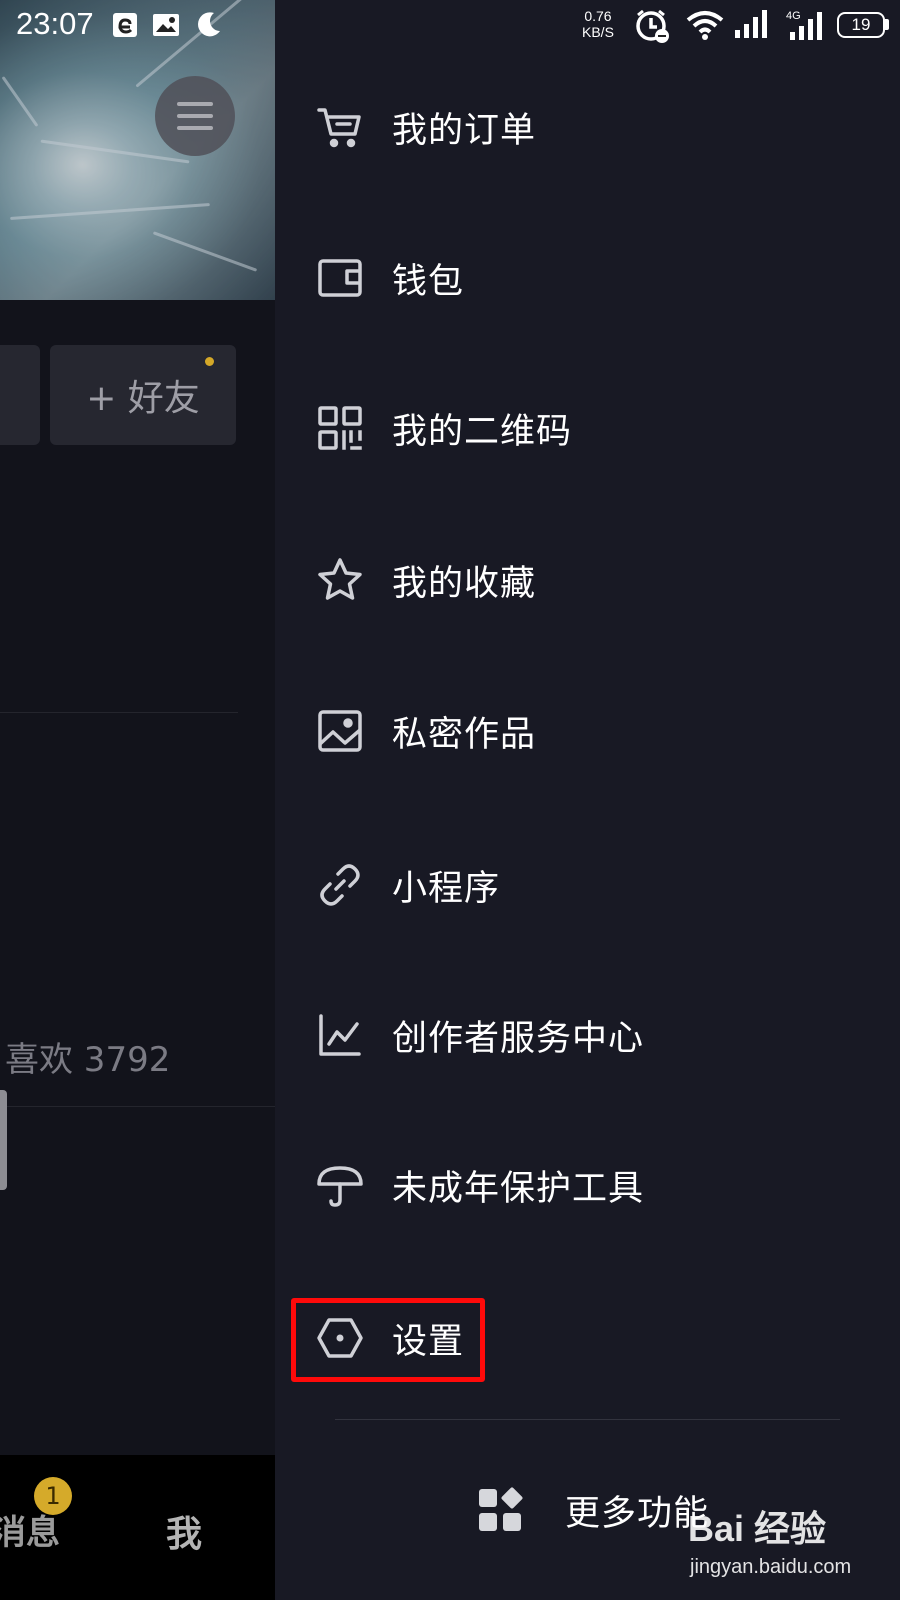  I want to click on menu-item-creator-center: 创作者服务中心, so click(585, 1035).